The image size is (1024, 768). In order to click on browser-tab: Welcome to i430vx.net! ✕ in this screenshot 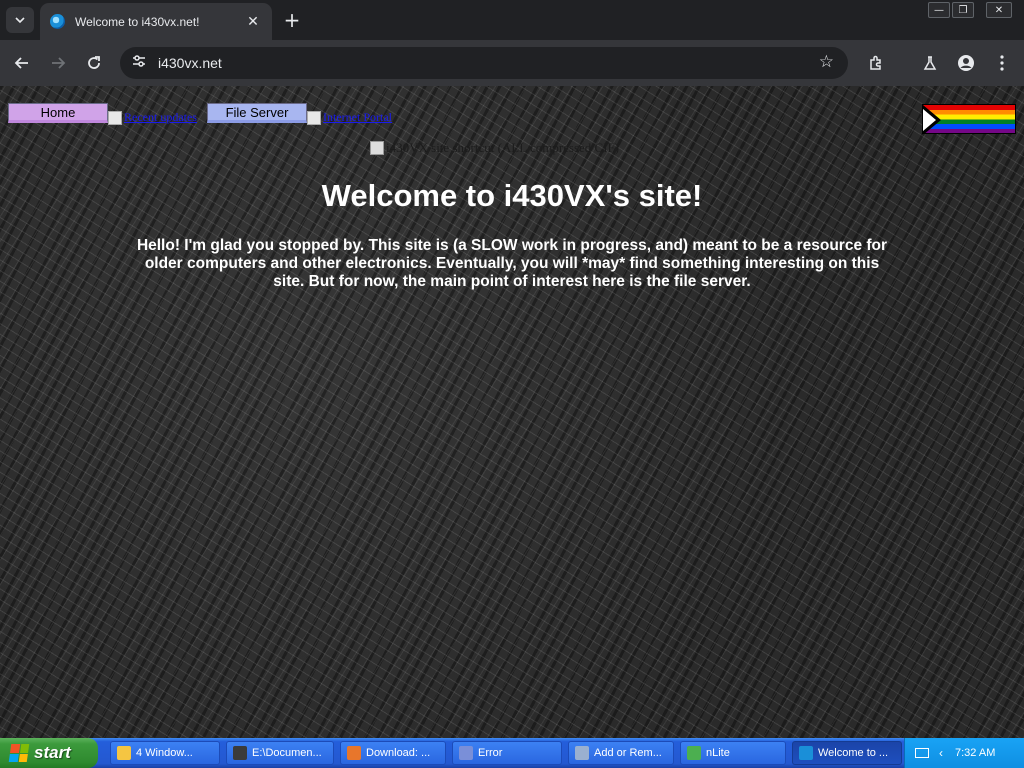, I will do `click(156, 21)`.